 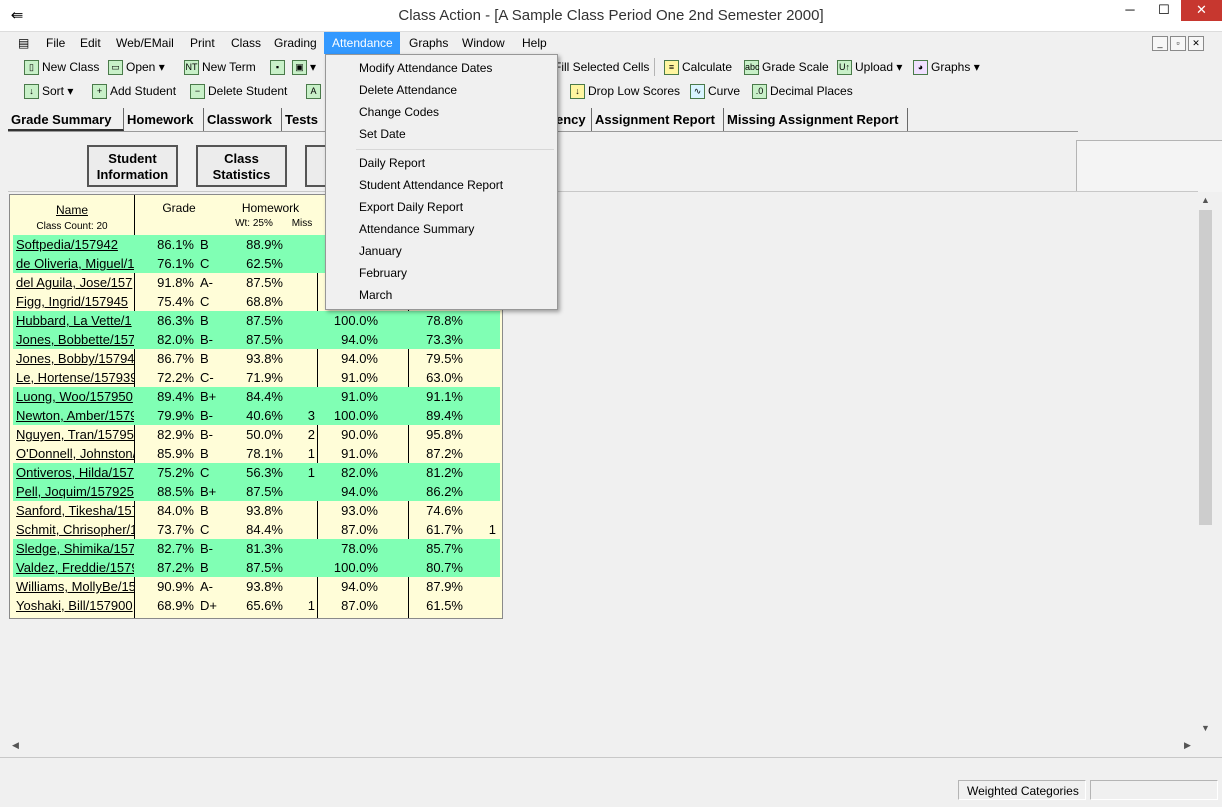 I want to click on menu-web-email: Web/EMail, so click(x=145, y=43).